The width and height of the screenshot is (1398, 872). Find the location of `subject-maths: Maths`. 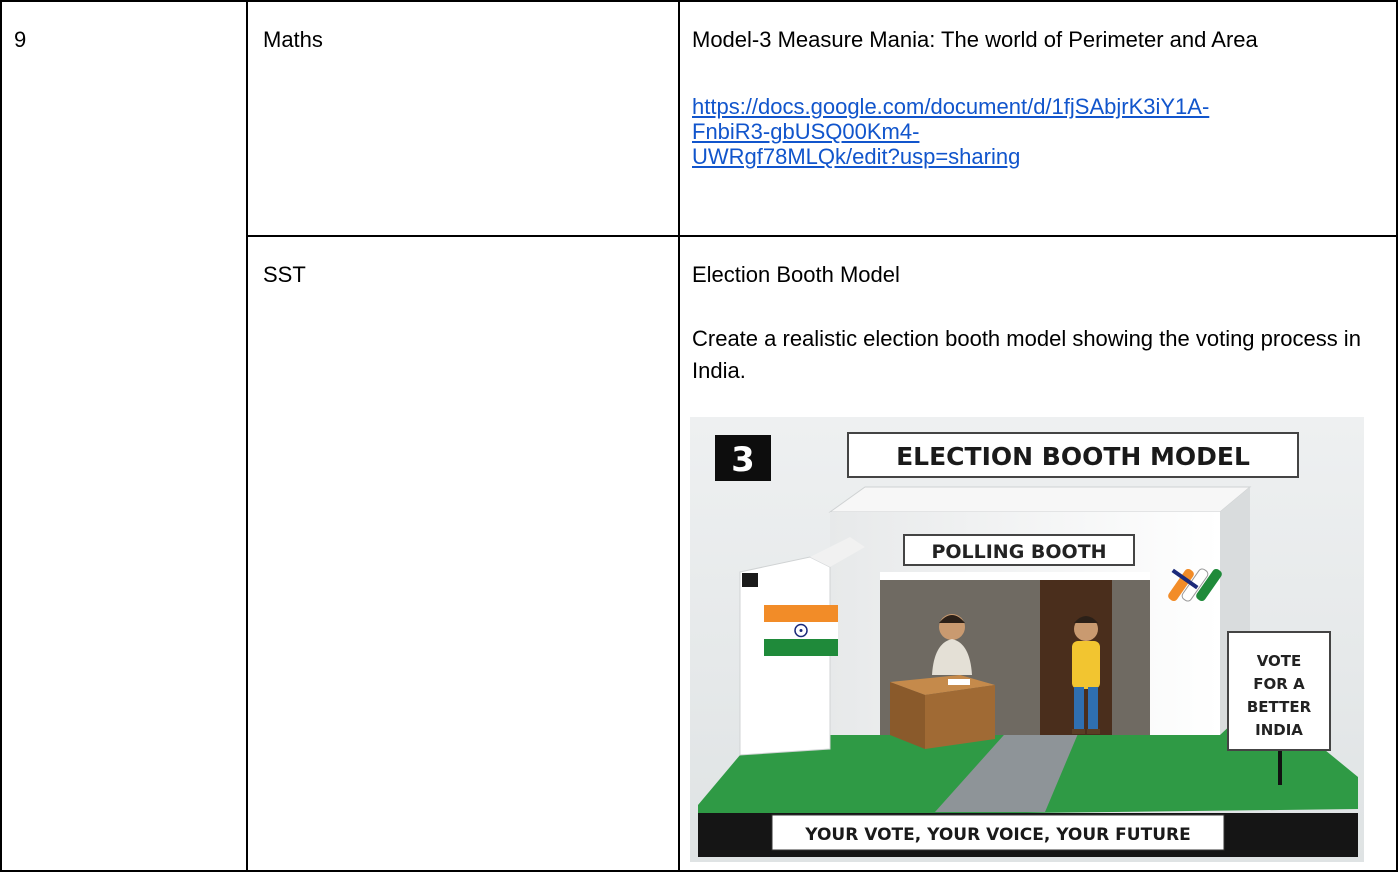

subject-maths: Maths is located at coordinates (293, 39).